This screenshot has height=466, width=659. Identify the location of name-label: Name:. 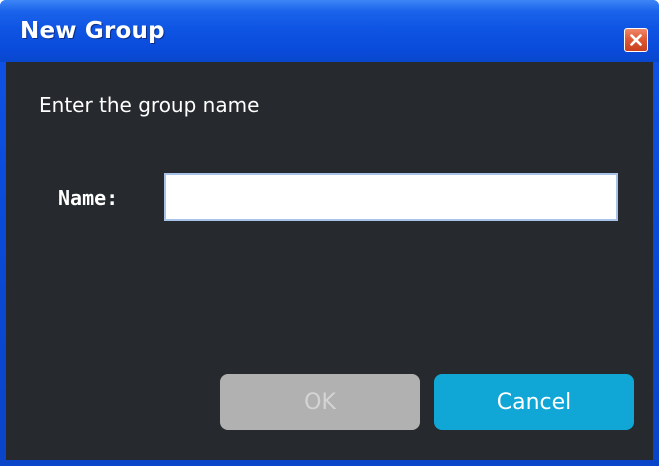
(88, 198).